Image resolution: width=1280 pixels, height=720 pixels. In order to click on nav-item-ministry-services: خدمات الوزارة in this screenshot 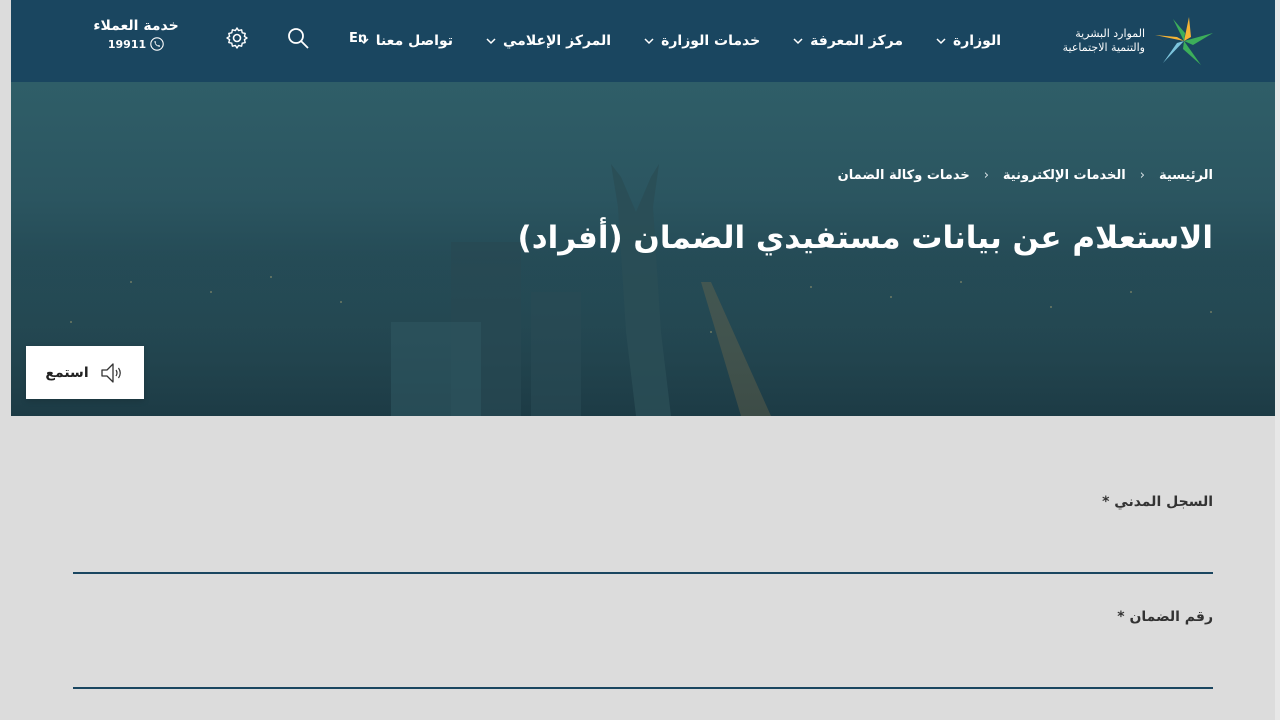, I will do `click(701, 41)`.